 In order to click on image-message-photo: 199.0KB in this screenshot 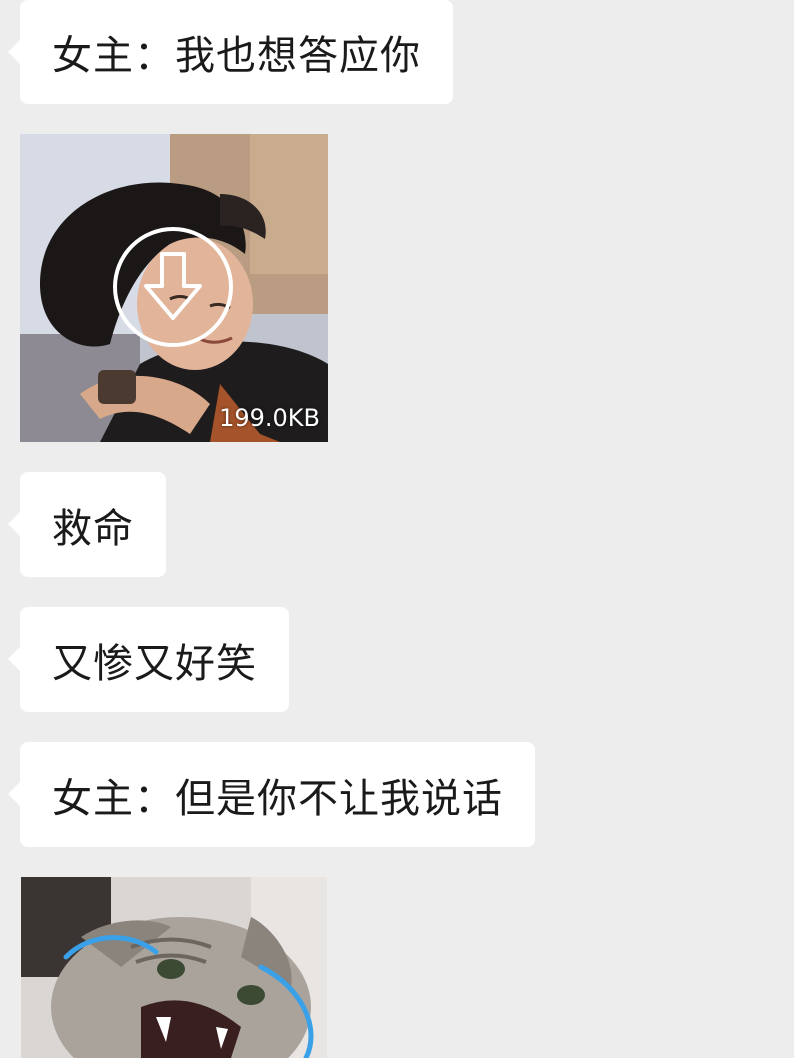, I will do `click(174, 288)`.